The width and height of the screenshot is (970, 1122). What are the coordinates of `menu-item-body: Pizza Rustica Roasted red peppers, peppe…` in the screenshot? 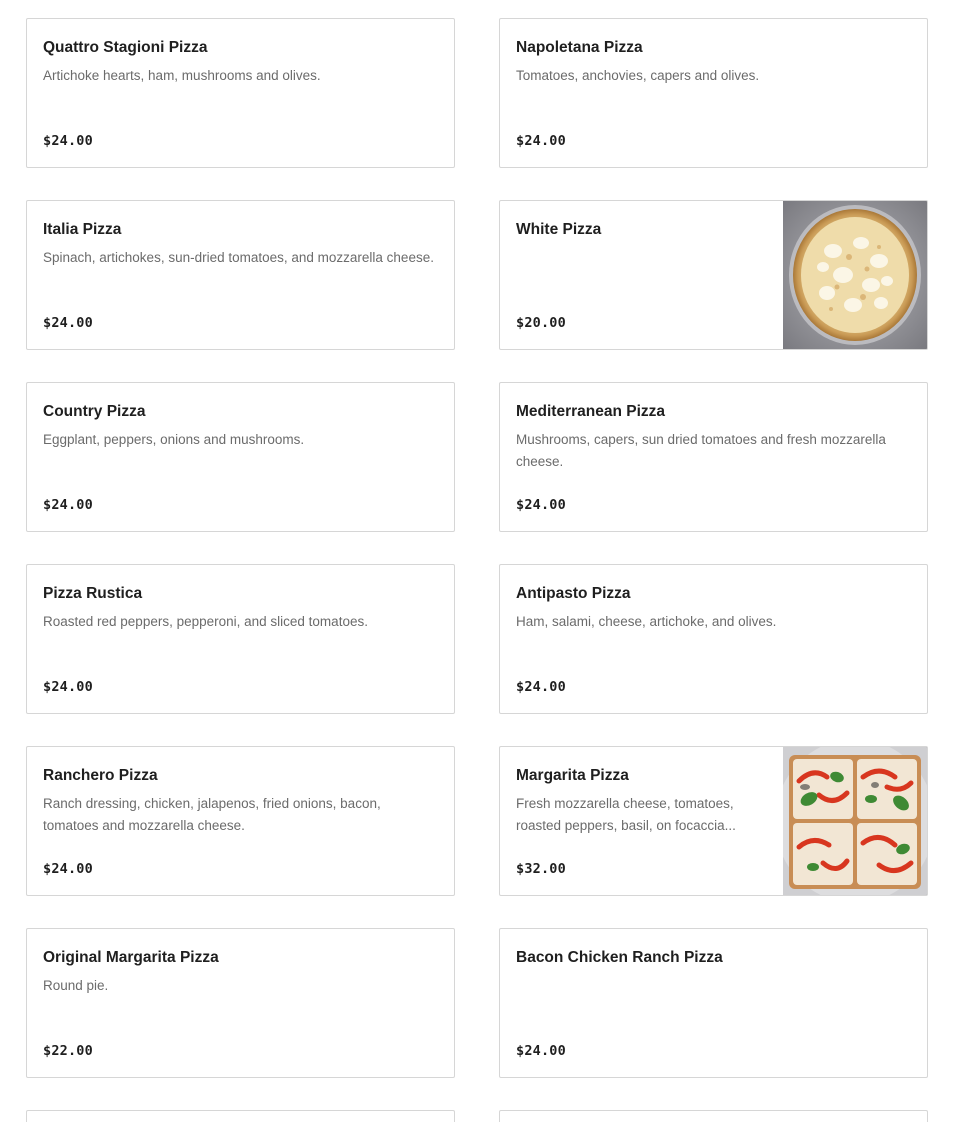 It's located at (240, 639).